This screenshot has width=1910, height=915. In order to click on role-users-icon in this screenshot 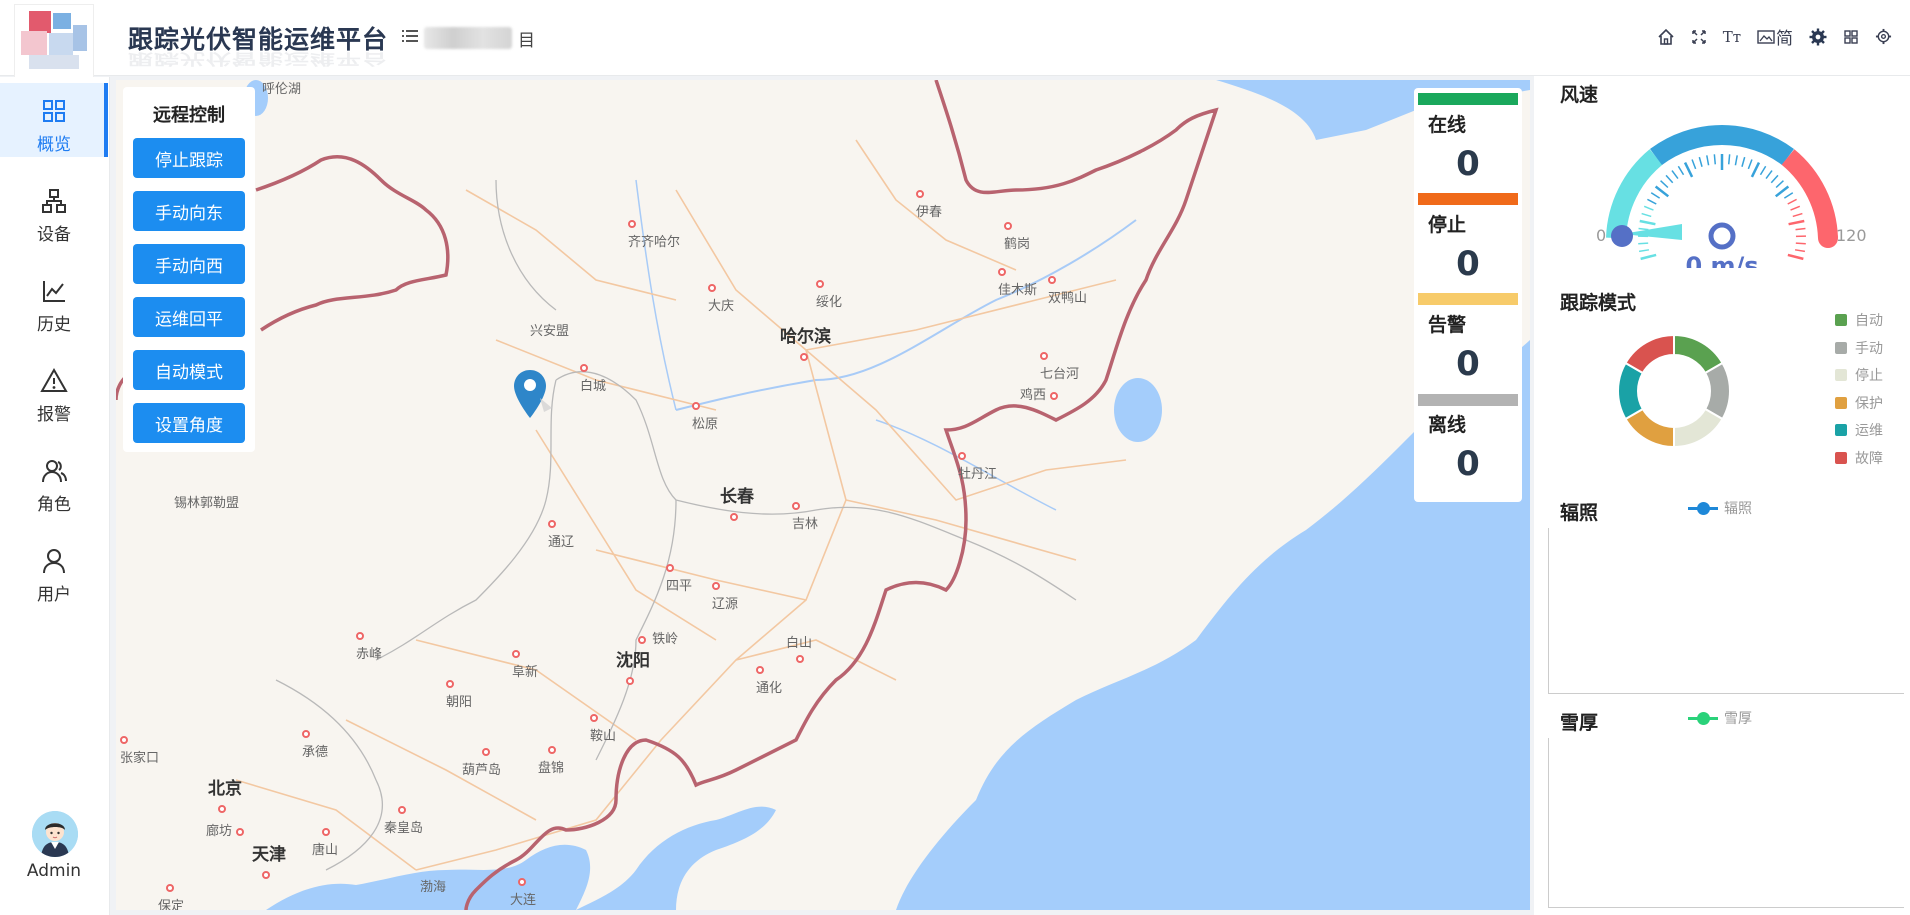, I will do `click(54, 471)`.